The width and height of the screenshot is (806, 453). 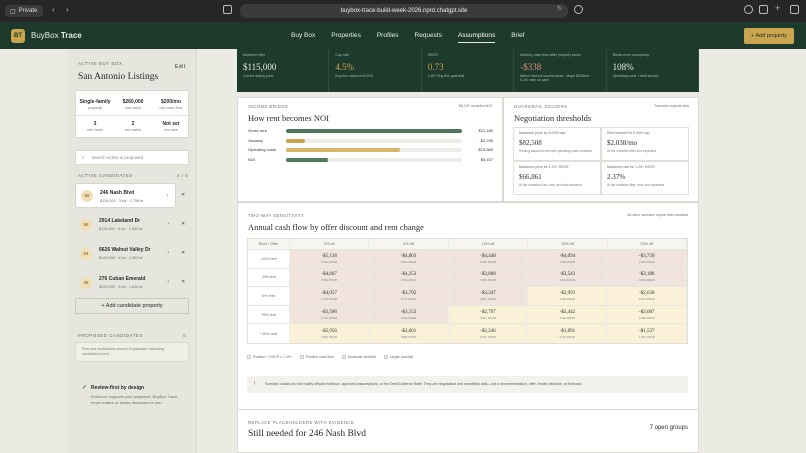 I want to click on cell-cash-flow: -$3,347, so click(x=488, y=293).